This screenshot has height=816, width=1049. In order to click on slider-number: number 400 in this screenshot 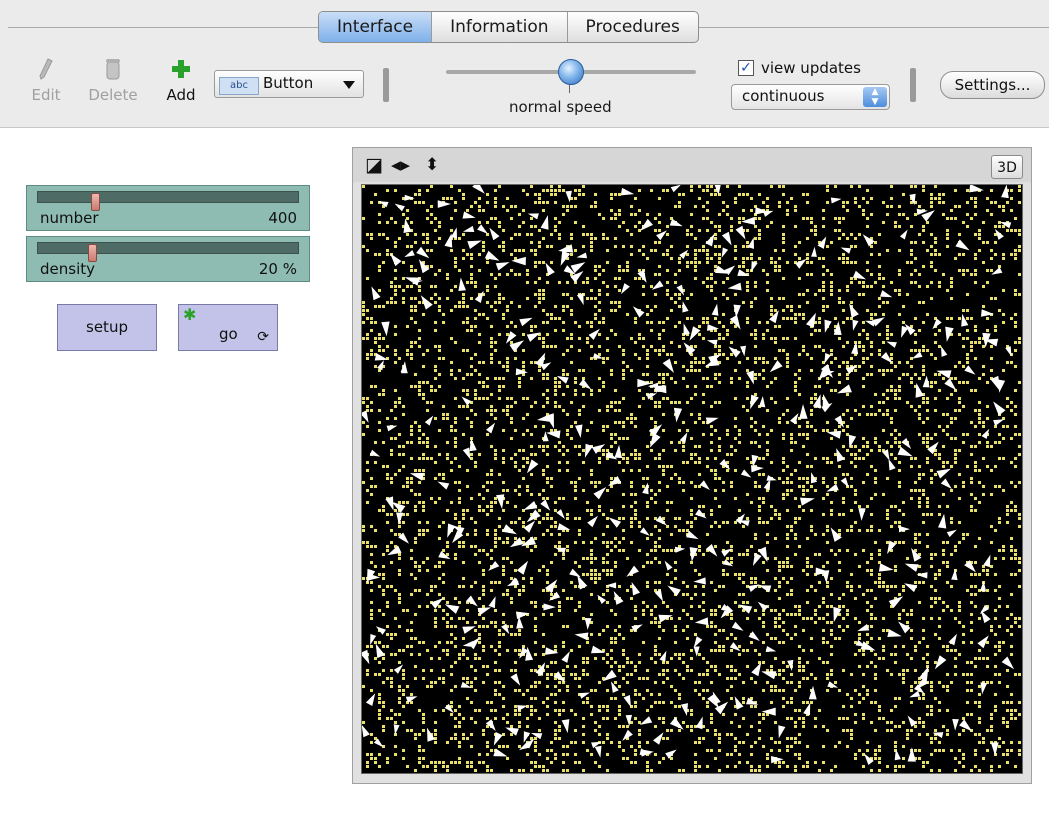, I will do `click(168, 208)`.